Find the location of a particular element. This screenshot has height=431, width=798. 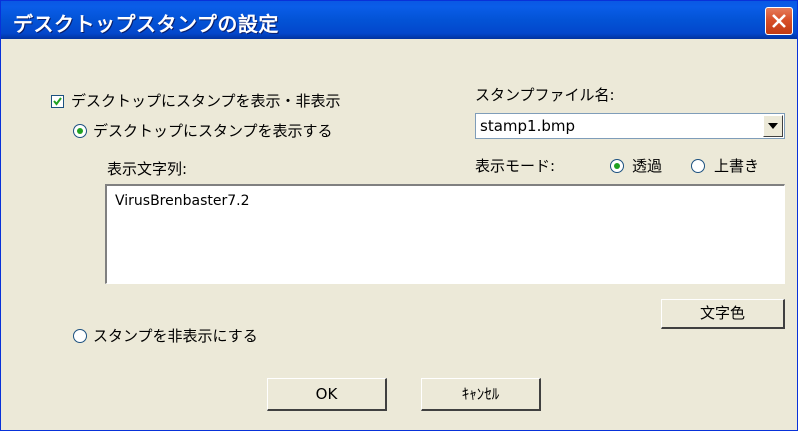

checkmark-icon is located at coordinates (57, 101).